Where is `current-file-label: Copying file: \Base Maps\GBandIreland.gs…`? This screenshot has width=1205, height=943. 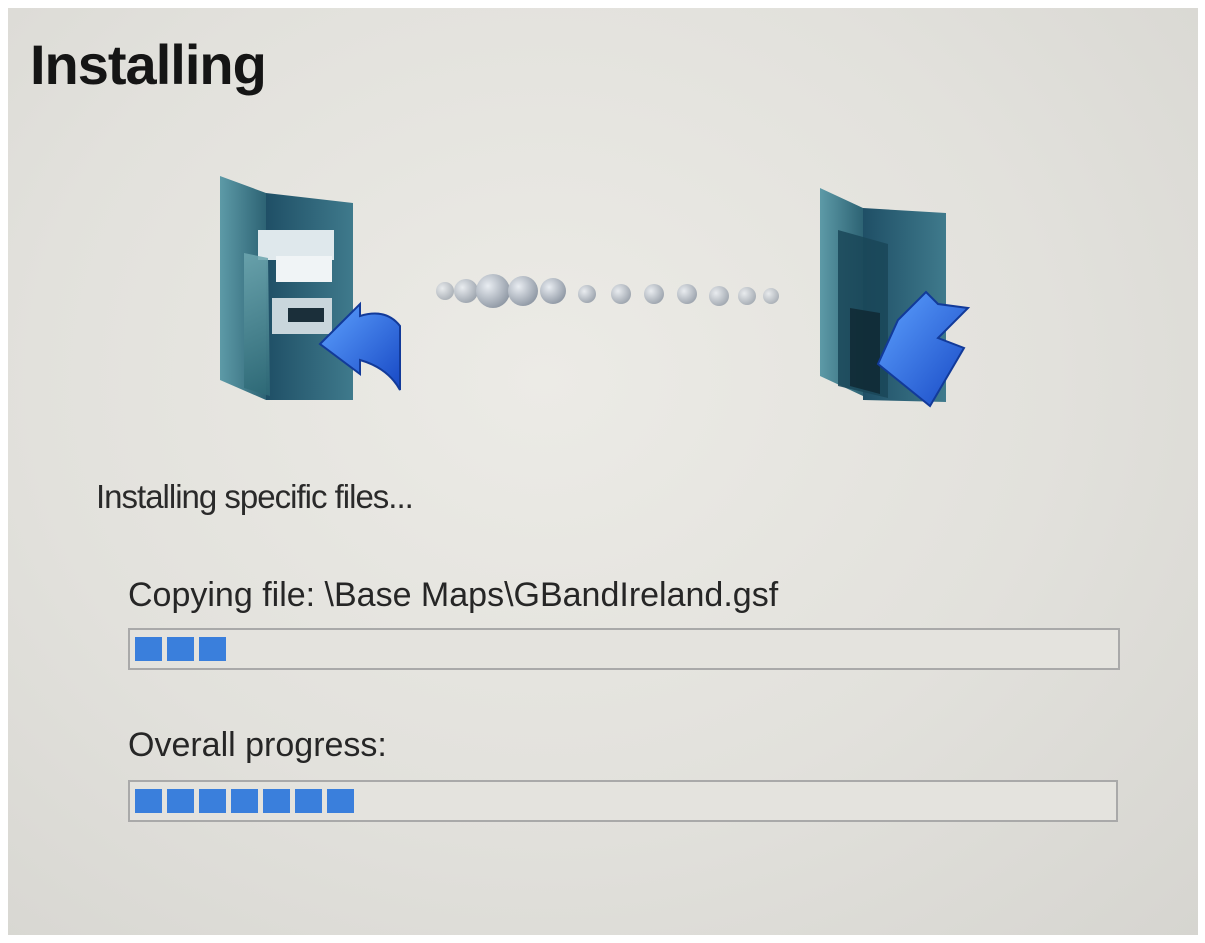 current-file-label: Copying file: \Base Maps\GBandIreland.gs… is located at coordinates (453, 595).